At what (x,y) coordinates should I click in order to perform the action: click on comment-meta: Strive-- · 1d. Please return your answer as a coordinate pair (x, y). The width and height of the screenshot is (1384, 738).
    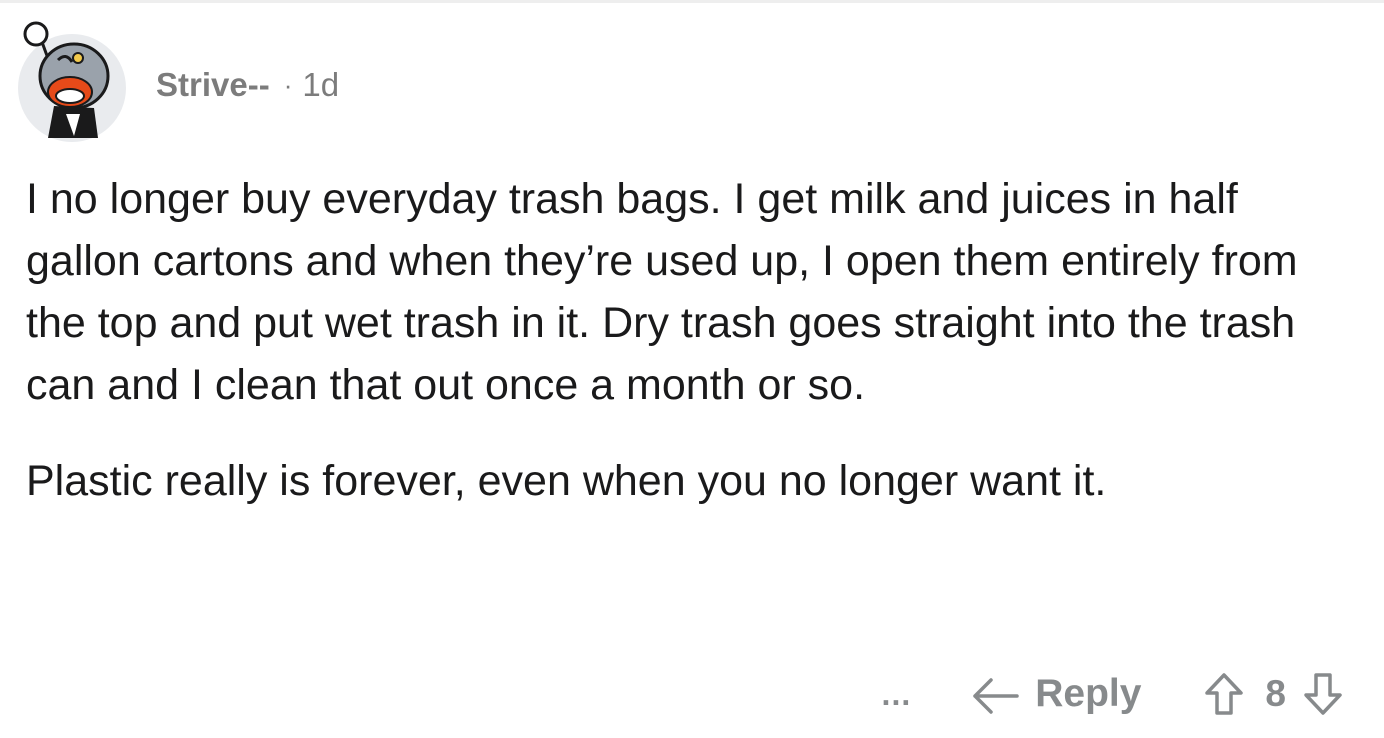
    Looking at the image, I should click on (247, 85).